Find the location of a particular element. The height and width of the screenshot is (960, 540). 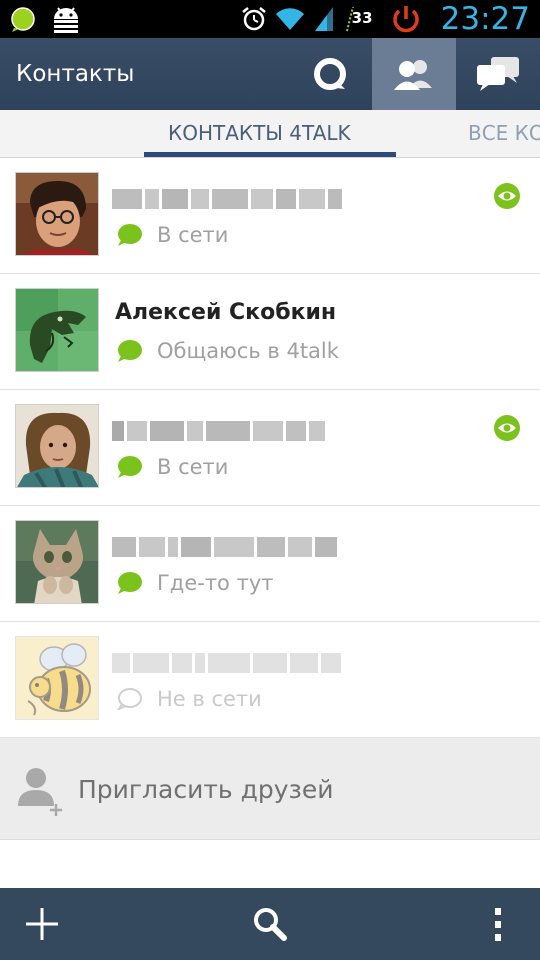

offline-status-icon is located at coordinates (129, 699).